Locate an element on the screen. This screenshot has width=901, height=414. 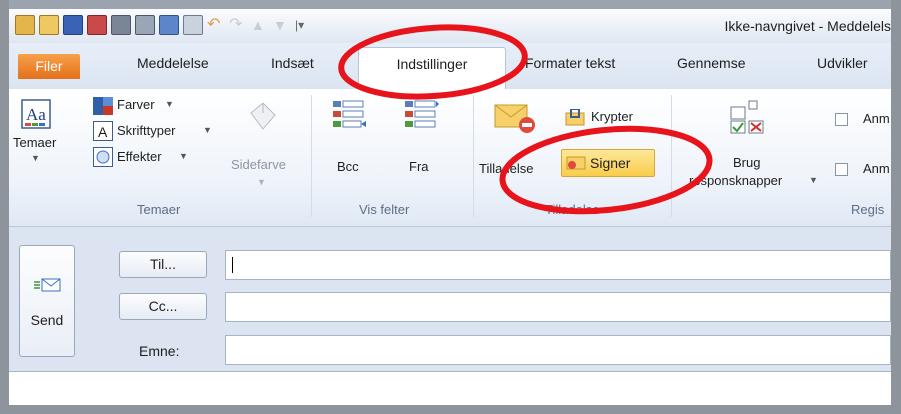
annotation-circle-sign-button is located at coordinates (606, 170).